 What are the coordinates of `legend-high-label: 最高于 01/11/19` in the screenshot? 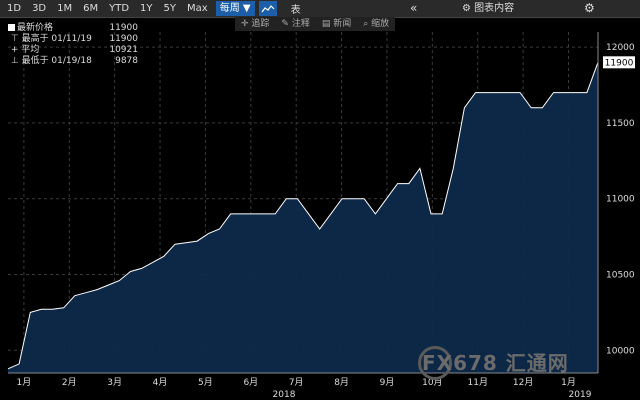 It's located at (56, 39).